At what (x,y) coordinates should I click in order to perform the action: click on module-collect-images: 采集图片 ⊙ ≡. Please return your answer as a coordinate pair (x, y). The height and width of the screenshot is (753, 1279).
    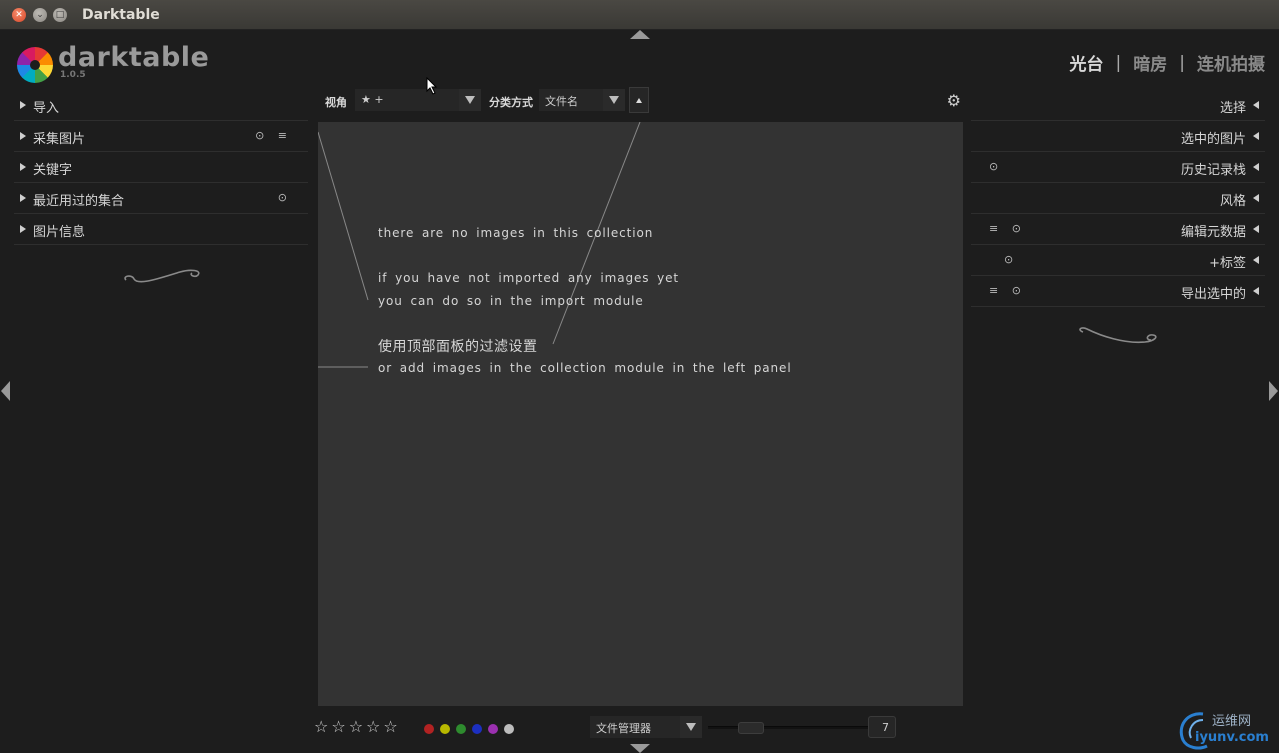
    Looking at the image, I should click on (161, 136).